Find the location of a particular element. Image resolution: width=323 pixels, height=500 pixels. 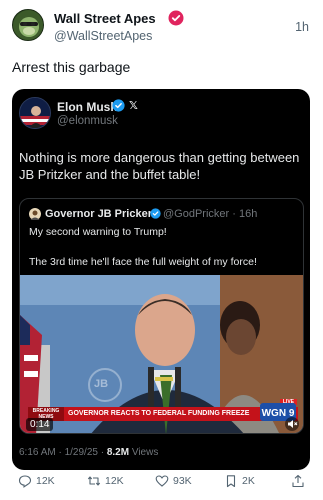

ape-avatar-icon is located at coordinates (28, 25).